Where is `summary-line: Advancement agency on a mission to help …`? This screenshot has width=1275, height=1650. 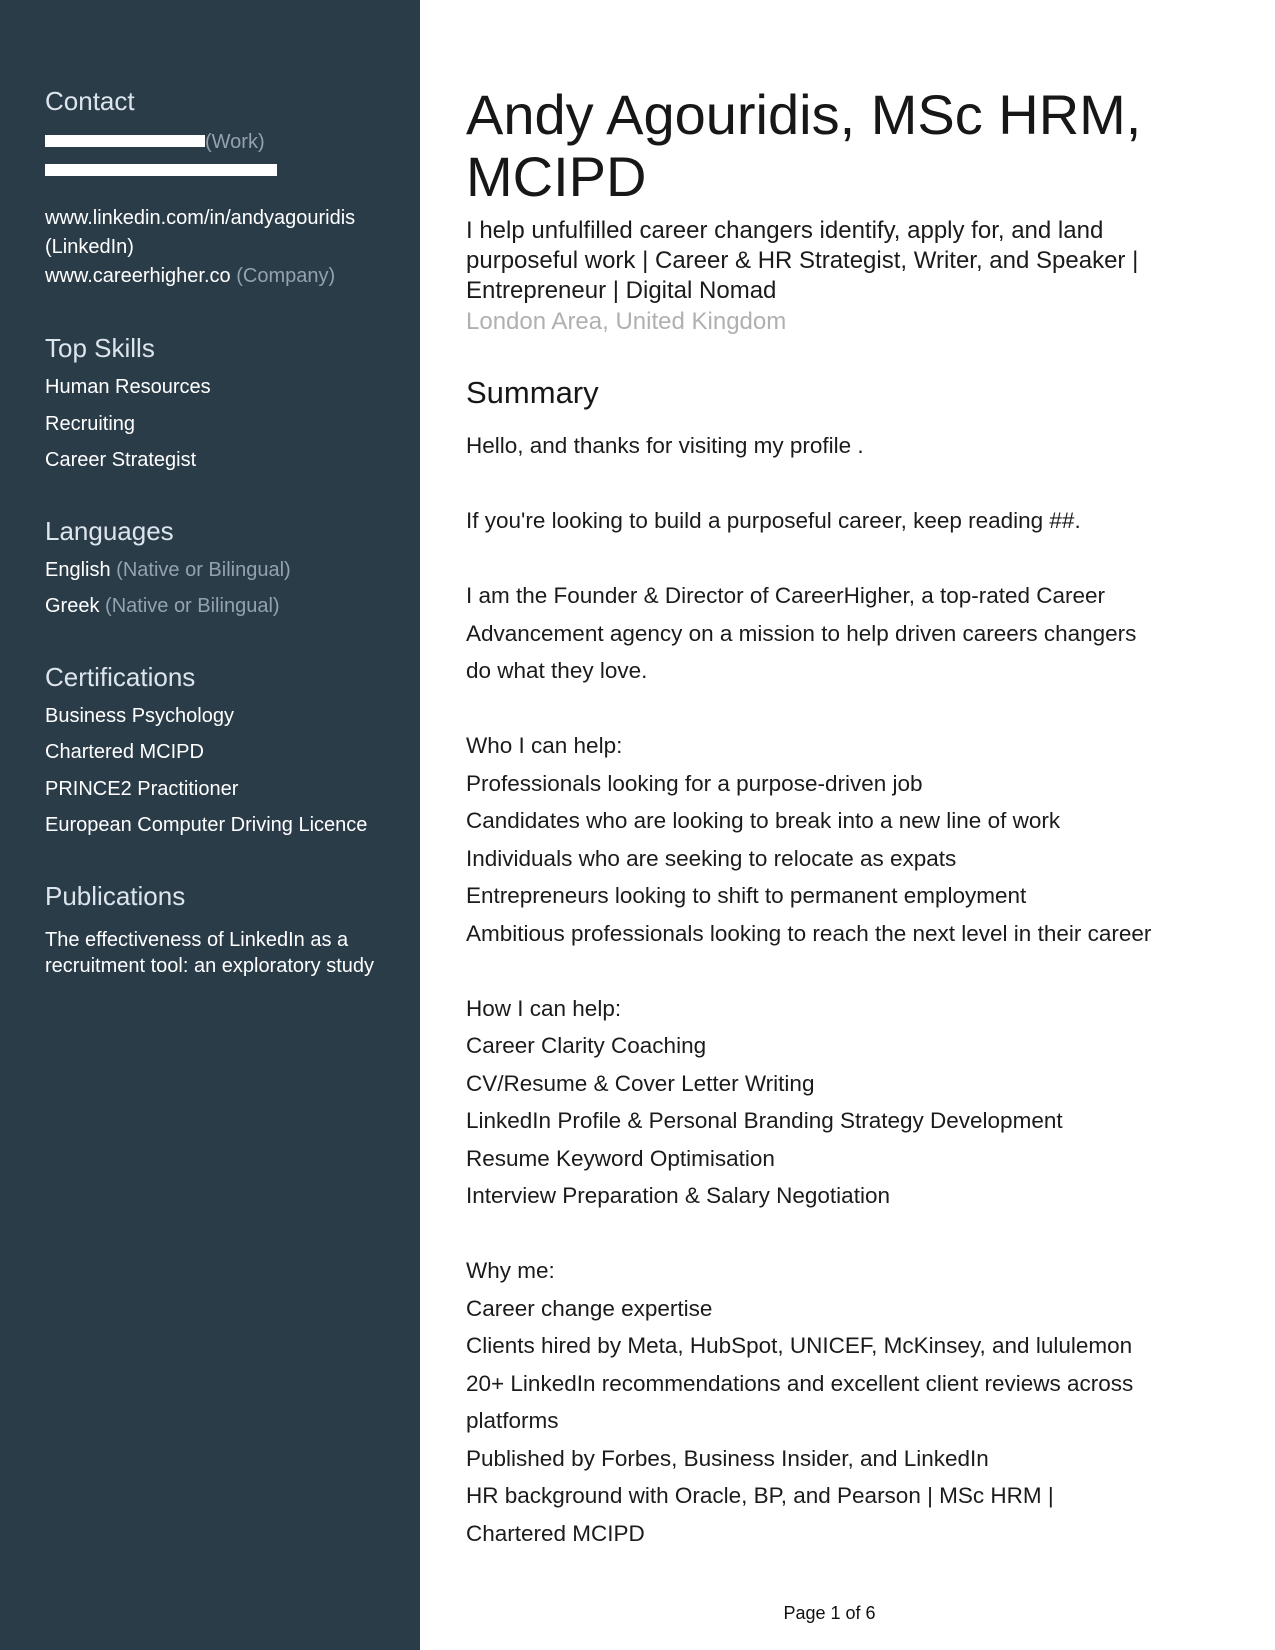 summary-line: Advancement agency on a mission to help … is located at coordinates (801, 633).